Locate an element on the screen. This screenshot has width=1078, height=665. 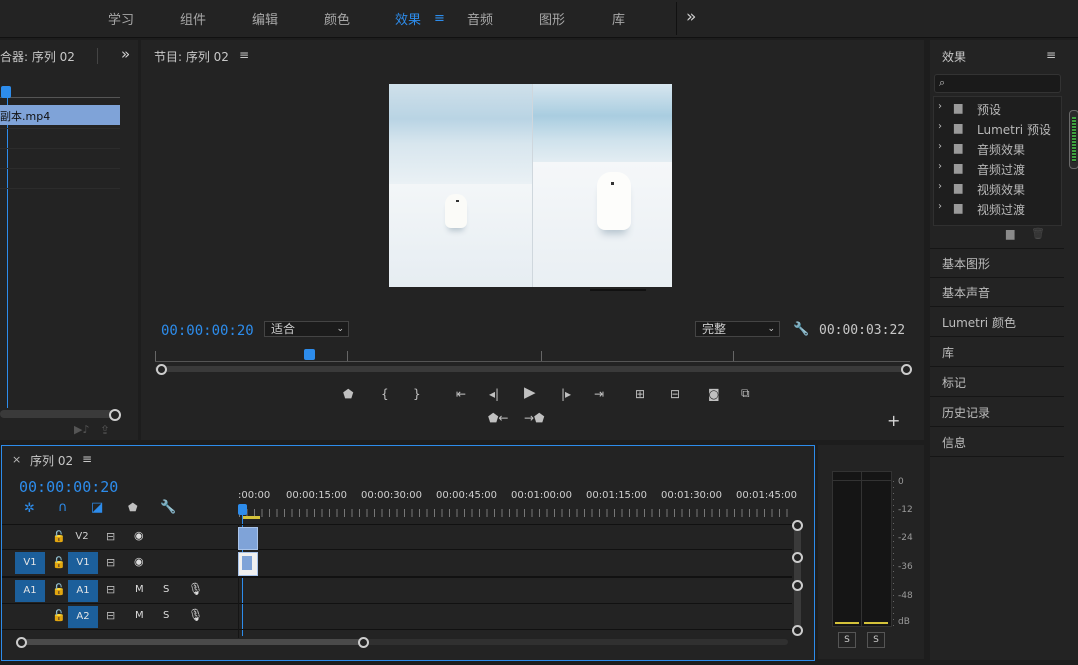
mark-in-icon: { is located at coordinates (385, 394).